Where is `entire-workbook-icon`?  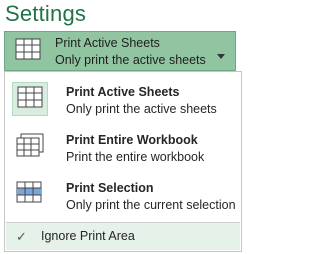 entire-workbook-icon is located at coordinates (30, 147).